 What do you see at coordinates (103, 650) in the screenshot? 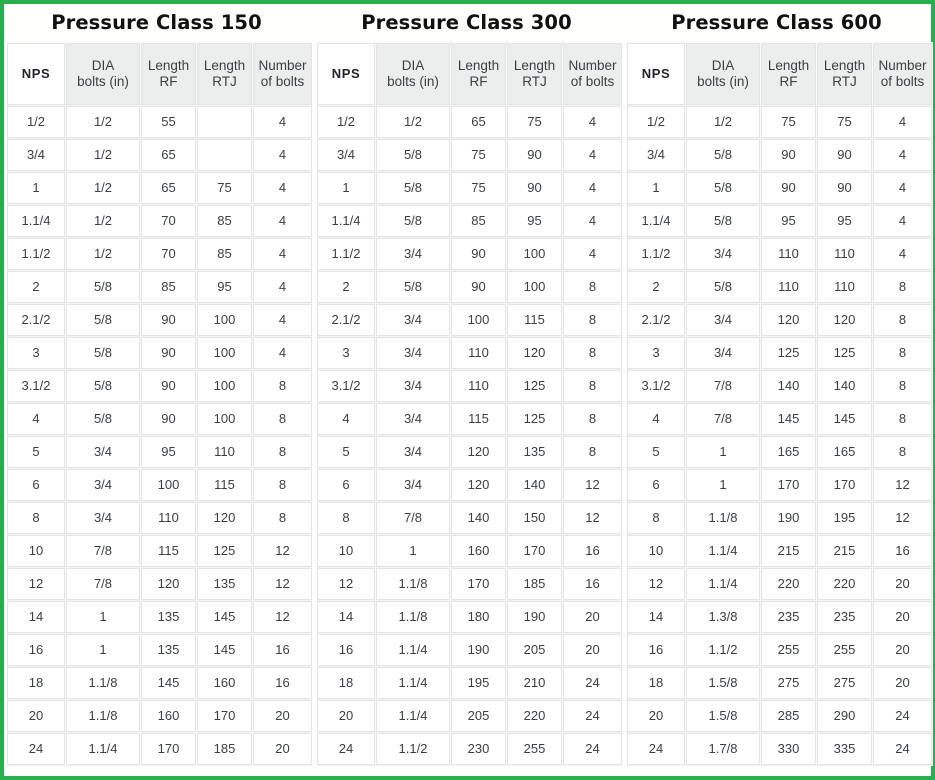
I see `cell-dia-bolts: 1` at bounding box center [103, 650].